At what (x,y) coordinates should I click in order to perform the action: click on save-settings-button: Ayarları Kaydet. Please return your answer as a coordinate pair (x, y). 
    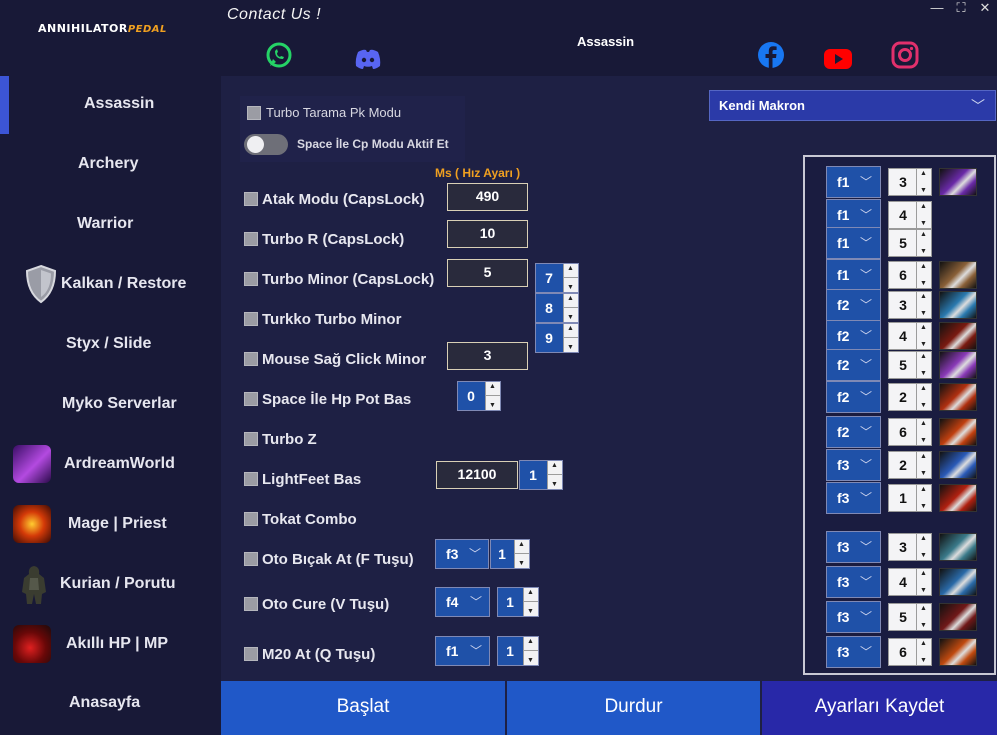
    Looking at the image, I should click on (879, 708).